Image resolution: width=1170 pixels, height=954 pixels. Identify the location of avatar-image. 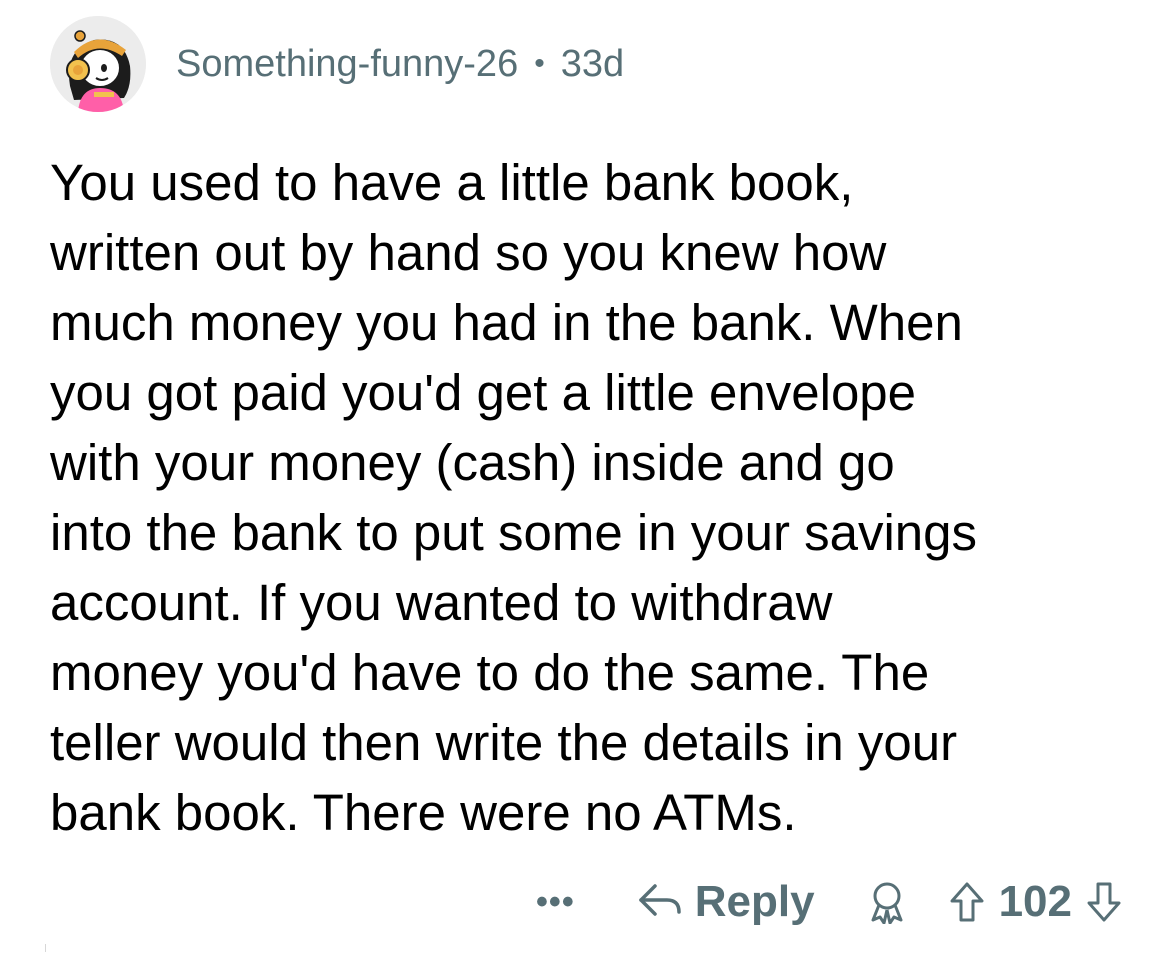
(98, 64).